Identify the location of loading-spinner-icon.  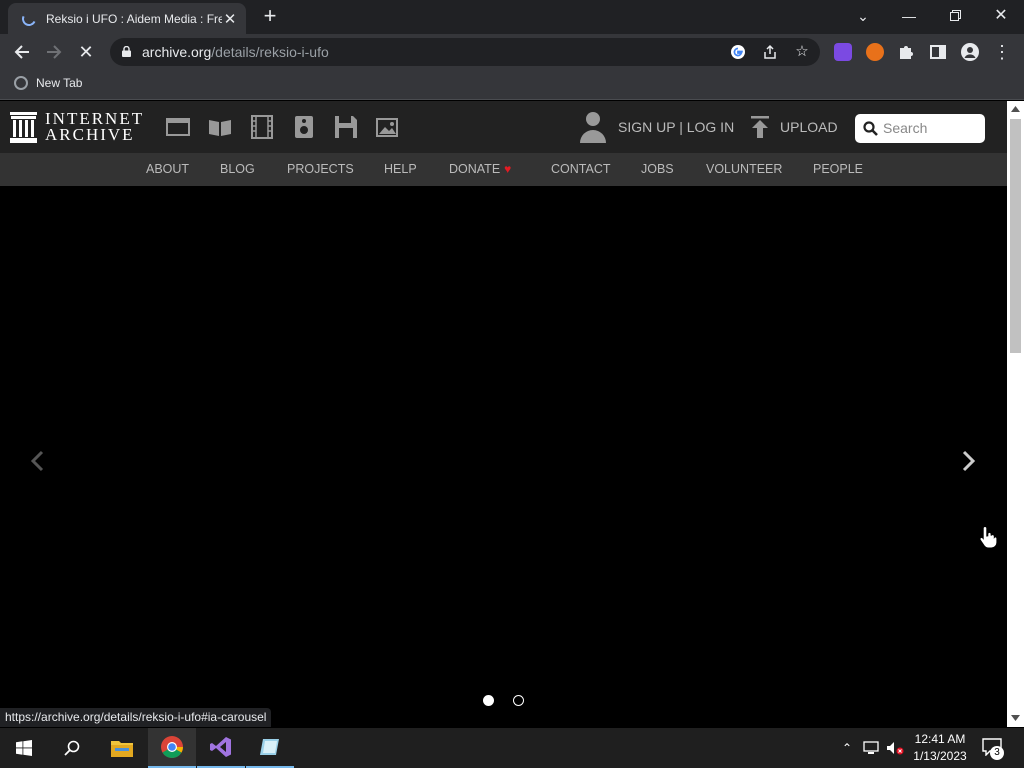
(29, 18).